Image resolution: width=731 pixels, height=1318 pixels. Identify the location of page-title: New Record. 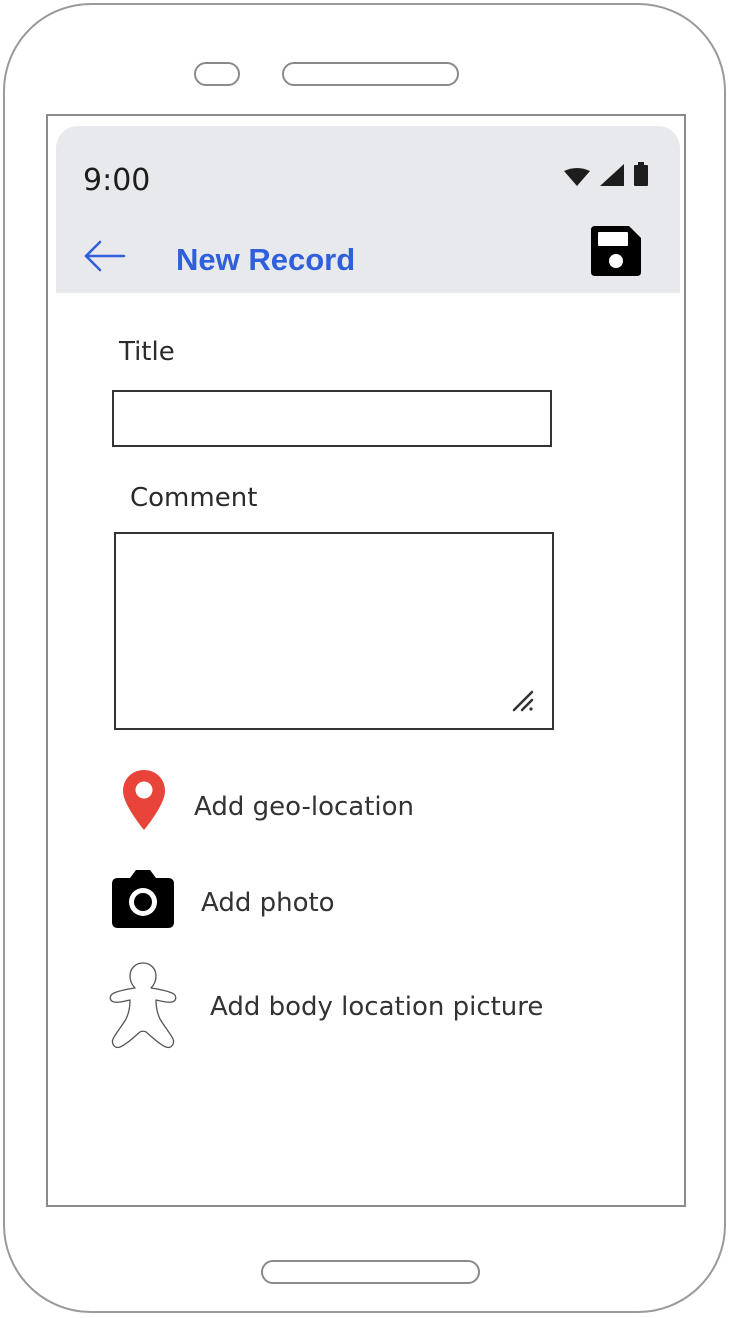
(266, 259).